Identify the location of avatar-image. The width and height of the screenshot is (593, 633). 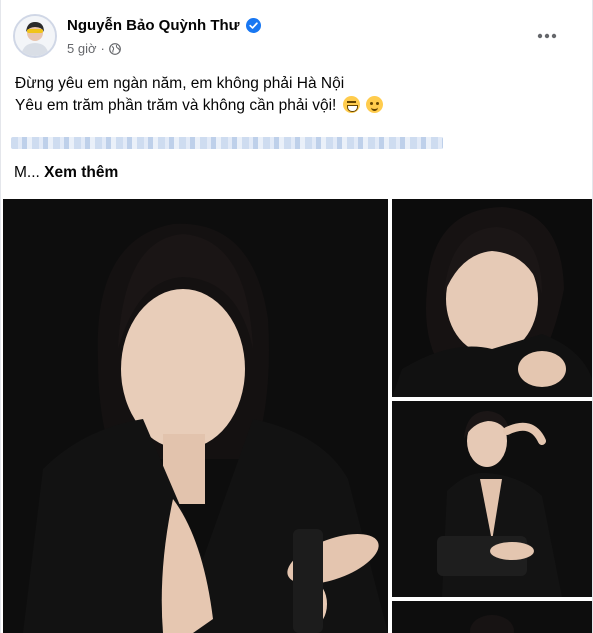
(35, 36).